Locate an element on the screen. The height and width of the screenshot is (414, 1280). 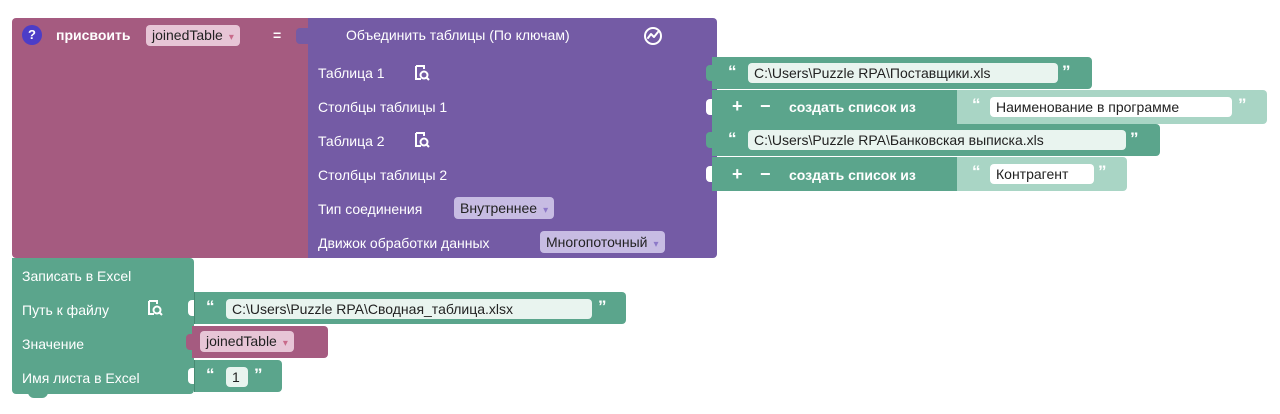
excel-sheet-connector is located at coordinates (191, 376).